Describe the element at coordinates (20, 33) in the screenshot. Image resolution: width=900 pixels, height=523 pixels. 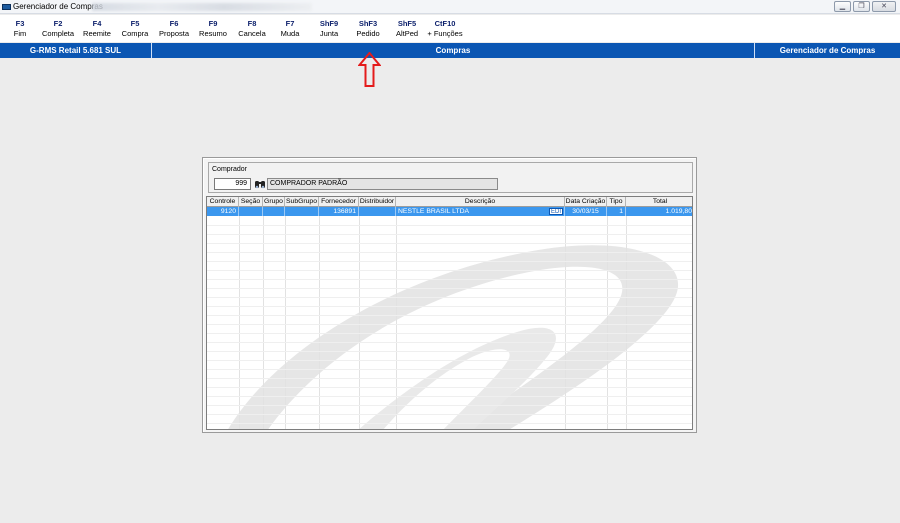
I see `toolbar-label: Fim` at that location.